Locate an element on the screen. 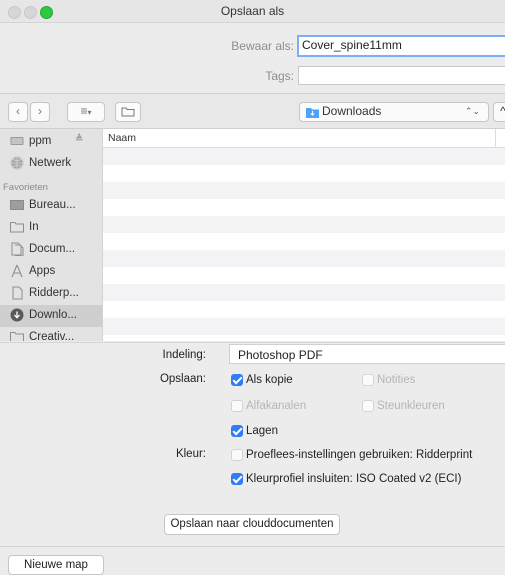 The width and height of the screenshot is (505, 575). sidebar-item-apps: Apps is located at coordinates (51, 272).